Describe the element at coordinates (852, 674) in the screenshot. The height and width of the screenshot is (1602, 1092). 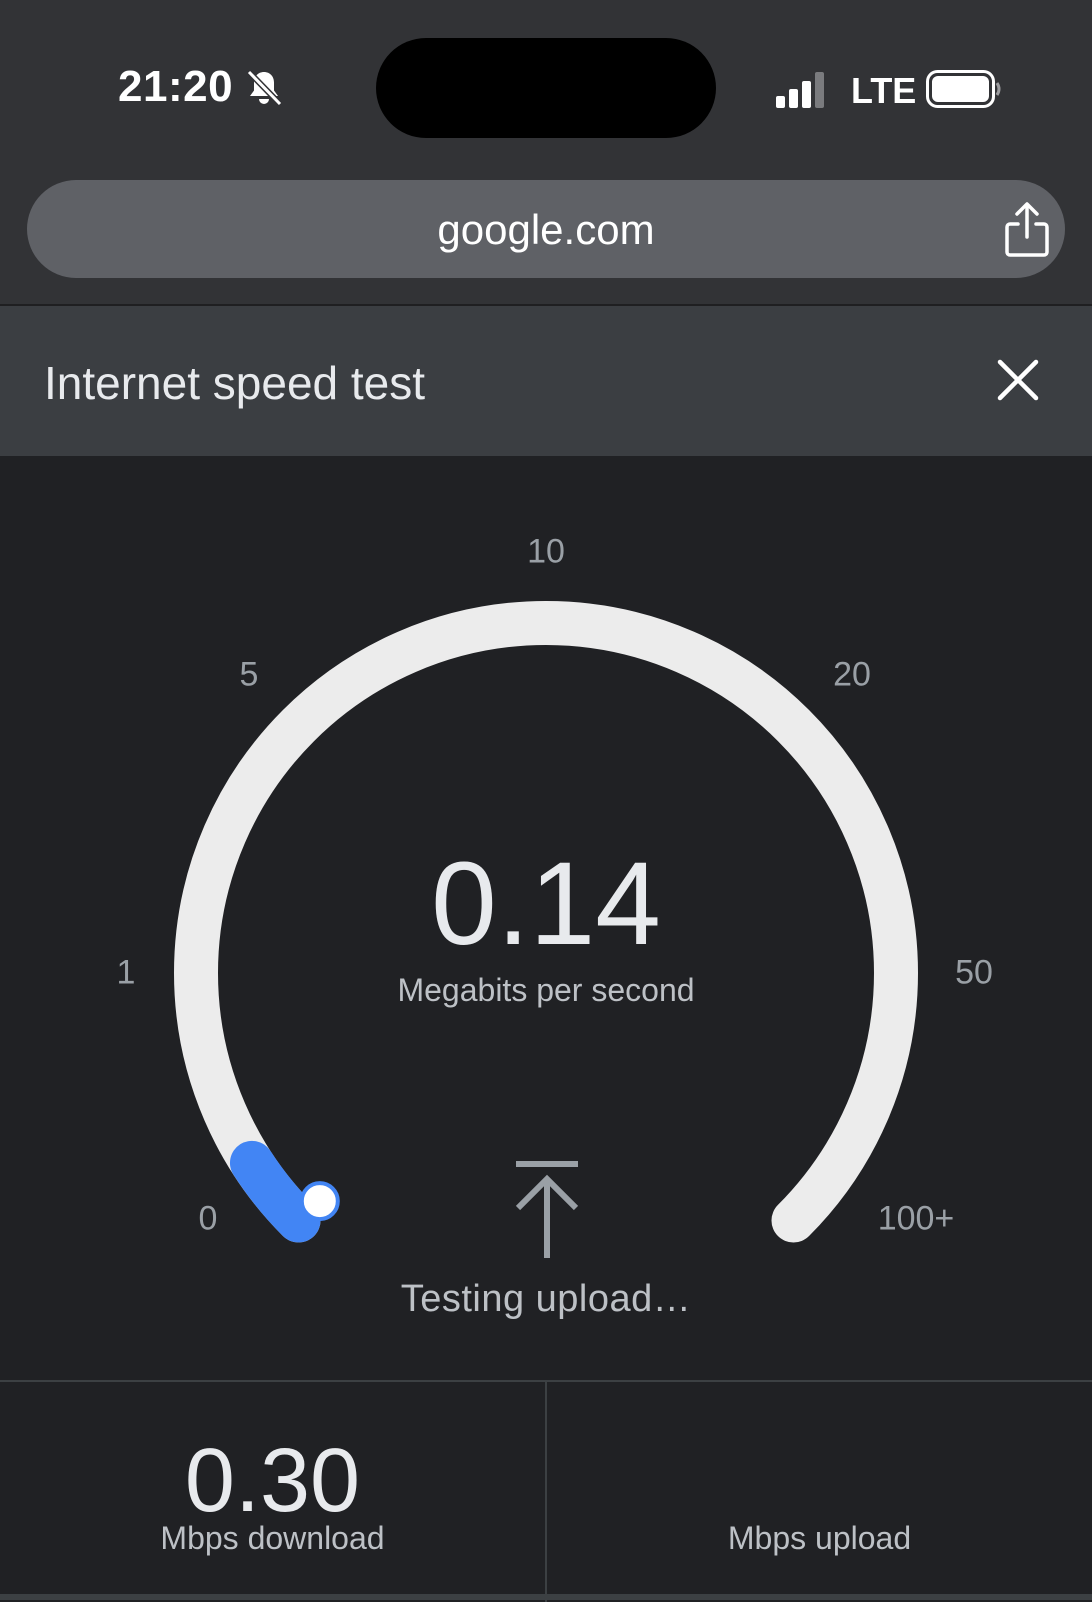
I see `tick-label: 20` at that location.